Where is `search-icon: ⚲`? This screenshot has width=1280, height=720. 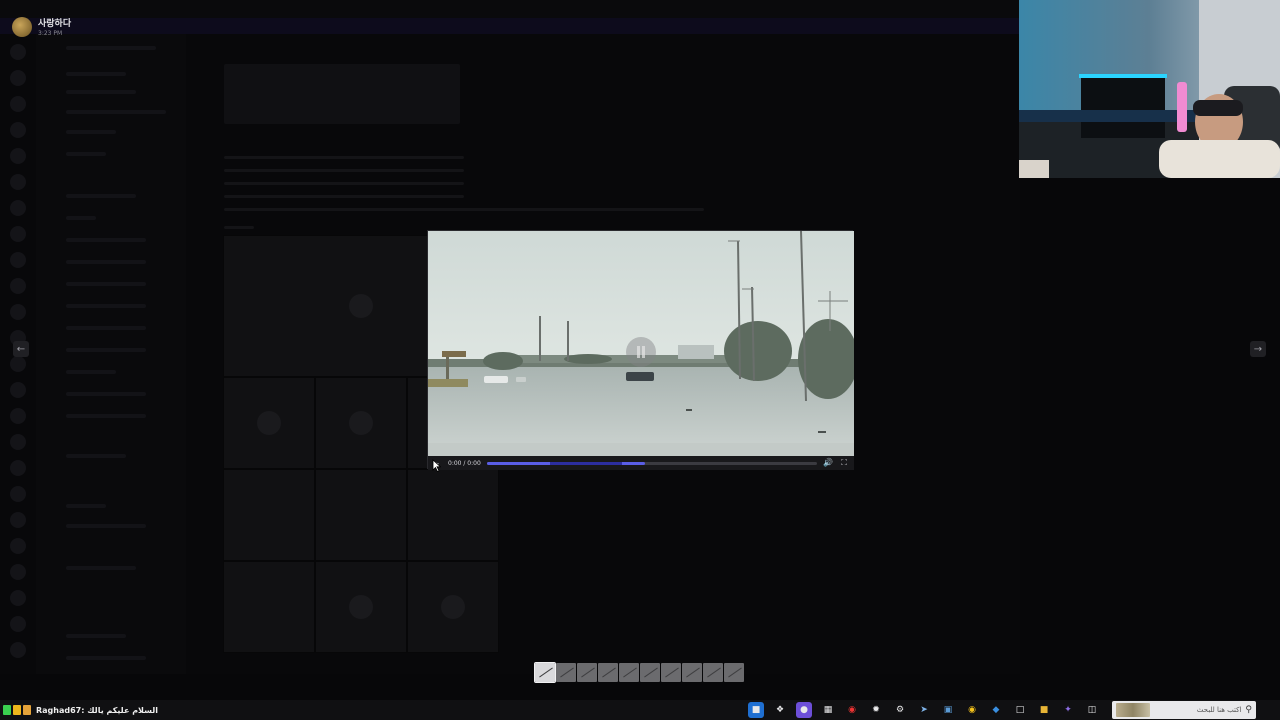 search-icon: ⚲ is located at coordinates (1248, 710).